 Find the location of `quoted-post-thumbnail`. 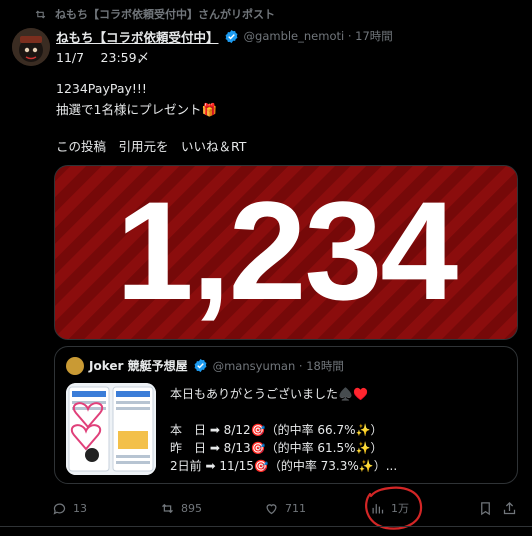

quoted-post-thumbnail is located at coordinates (111, 429).